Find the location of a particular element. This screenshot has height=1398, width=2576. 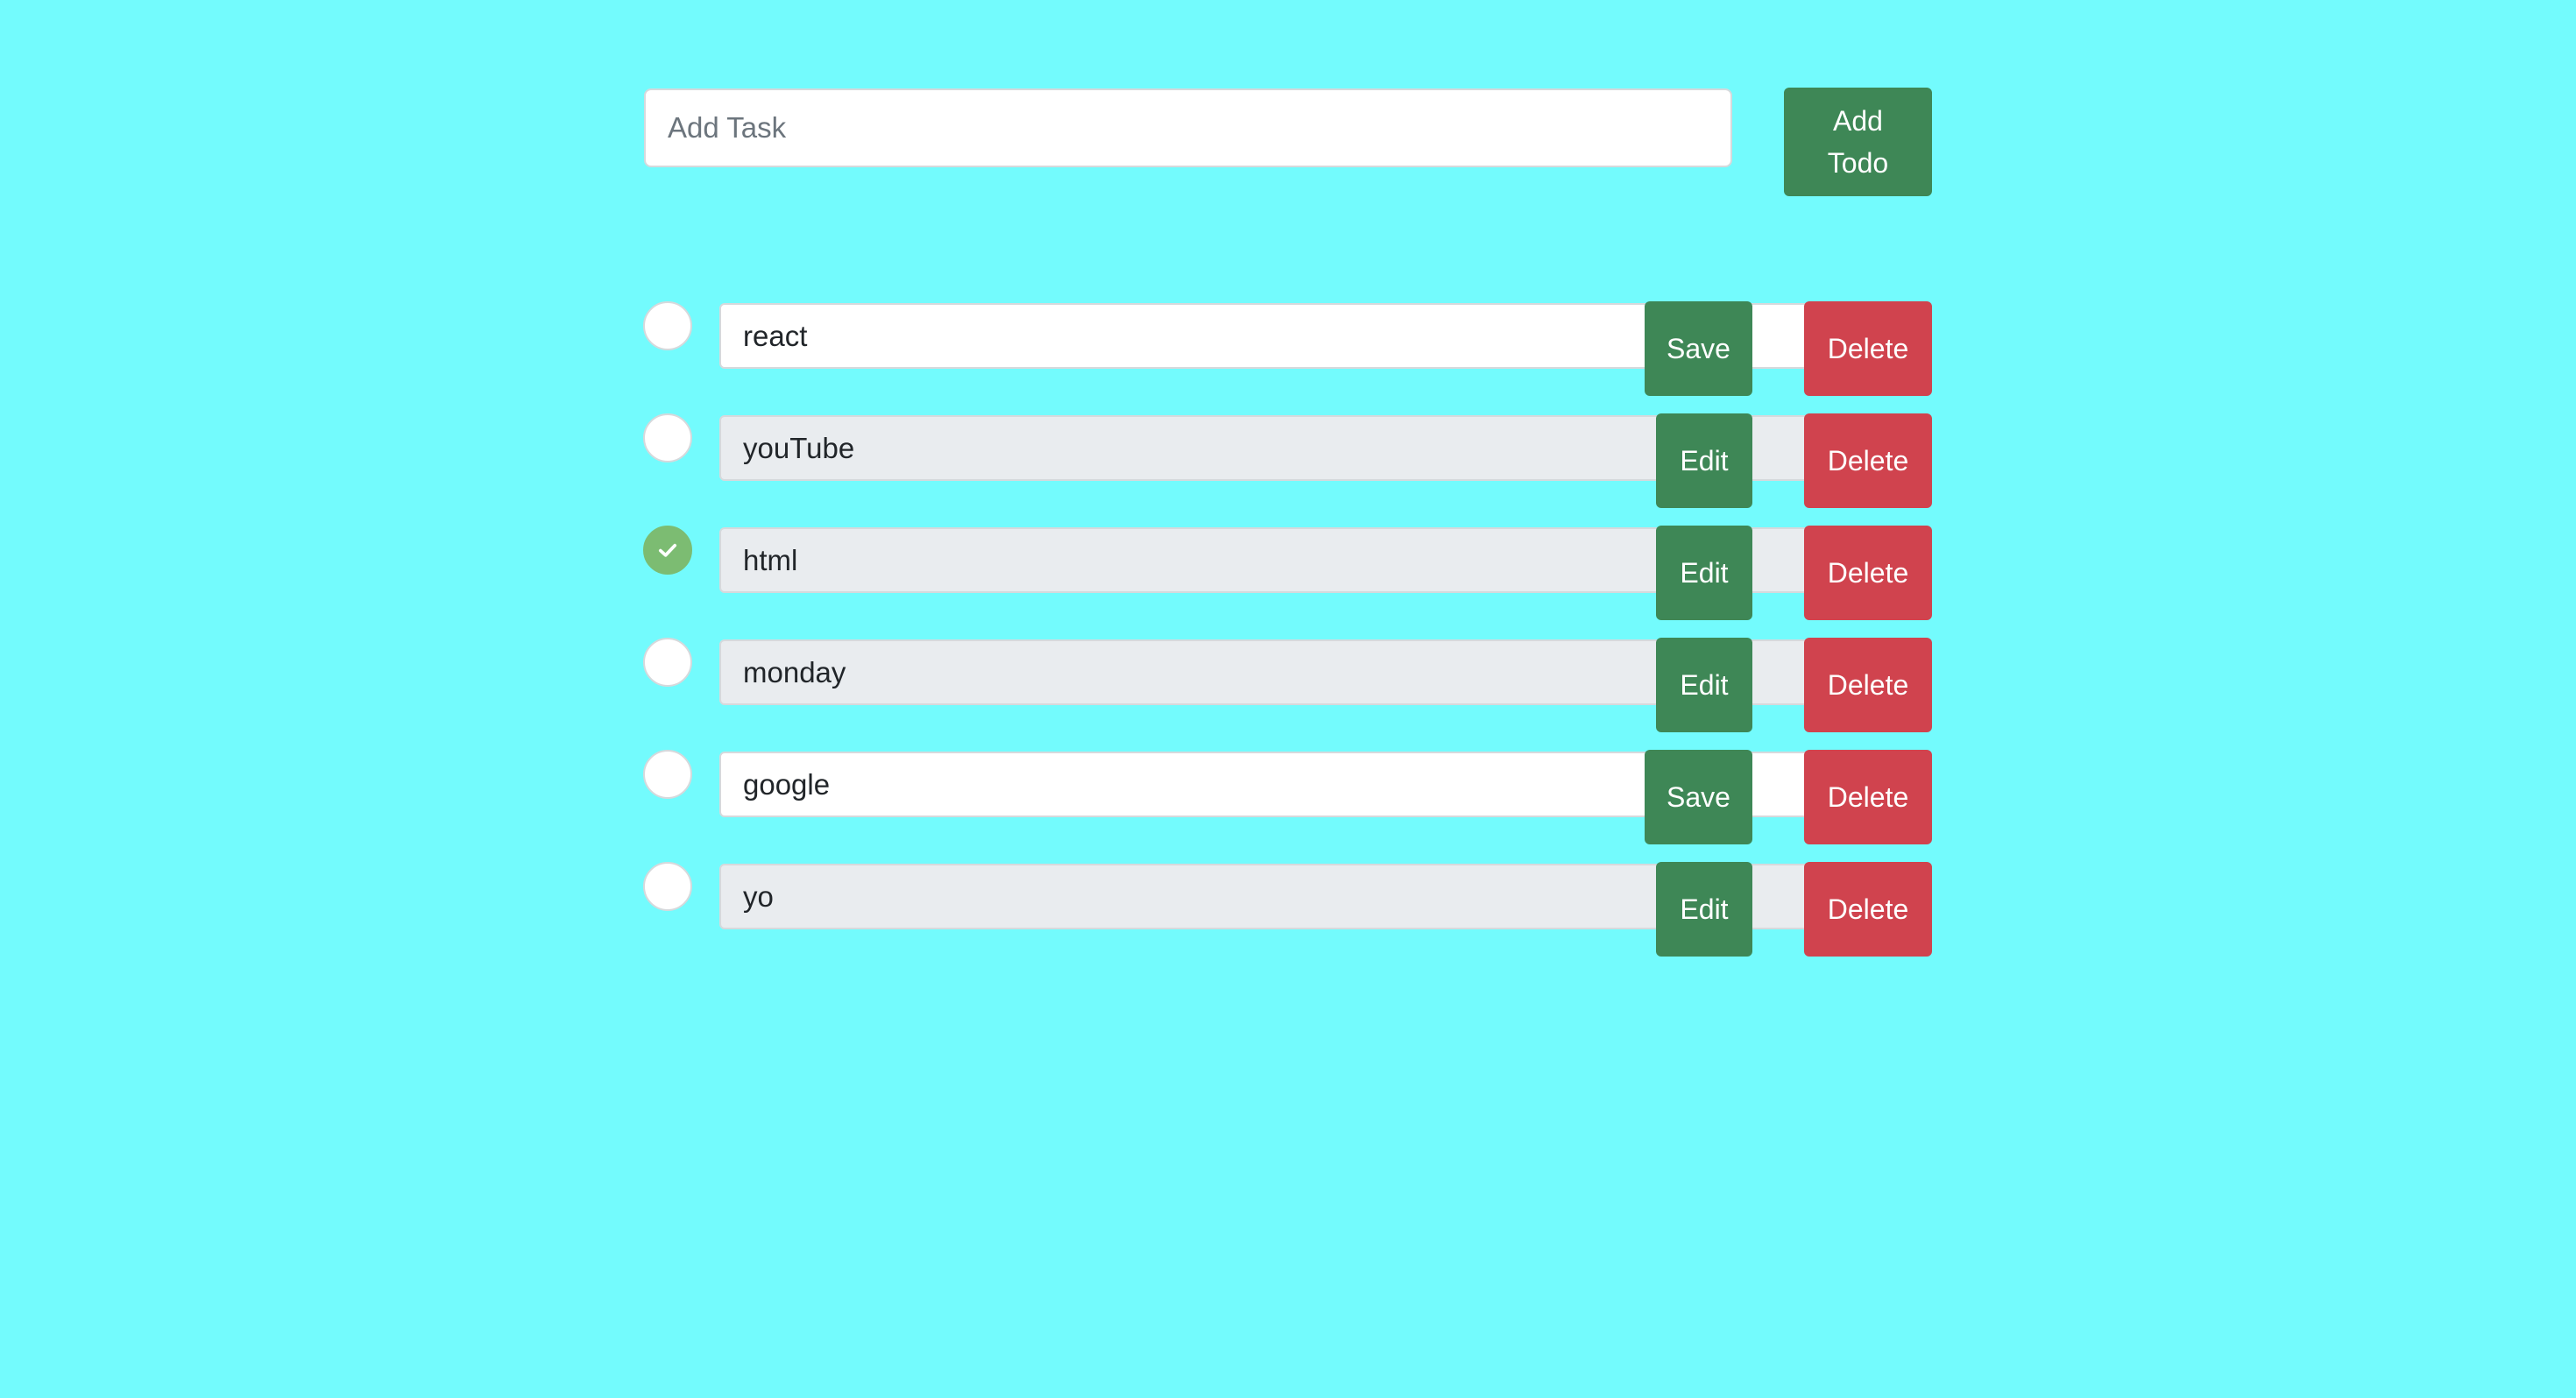

add-todo-button: Add Todo is located at coordinates (1858, 142).